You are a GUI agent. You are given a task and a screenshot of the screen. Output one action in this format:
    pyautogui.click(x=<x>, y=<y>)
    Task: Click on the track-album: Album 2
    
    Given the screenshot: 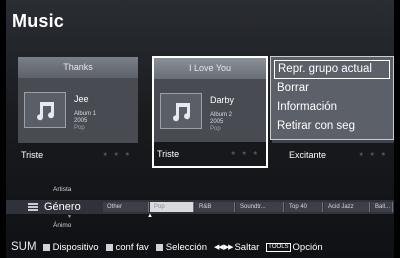 What is the action you would take?
    pyautogui.click(x=221, y=115)
    